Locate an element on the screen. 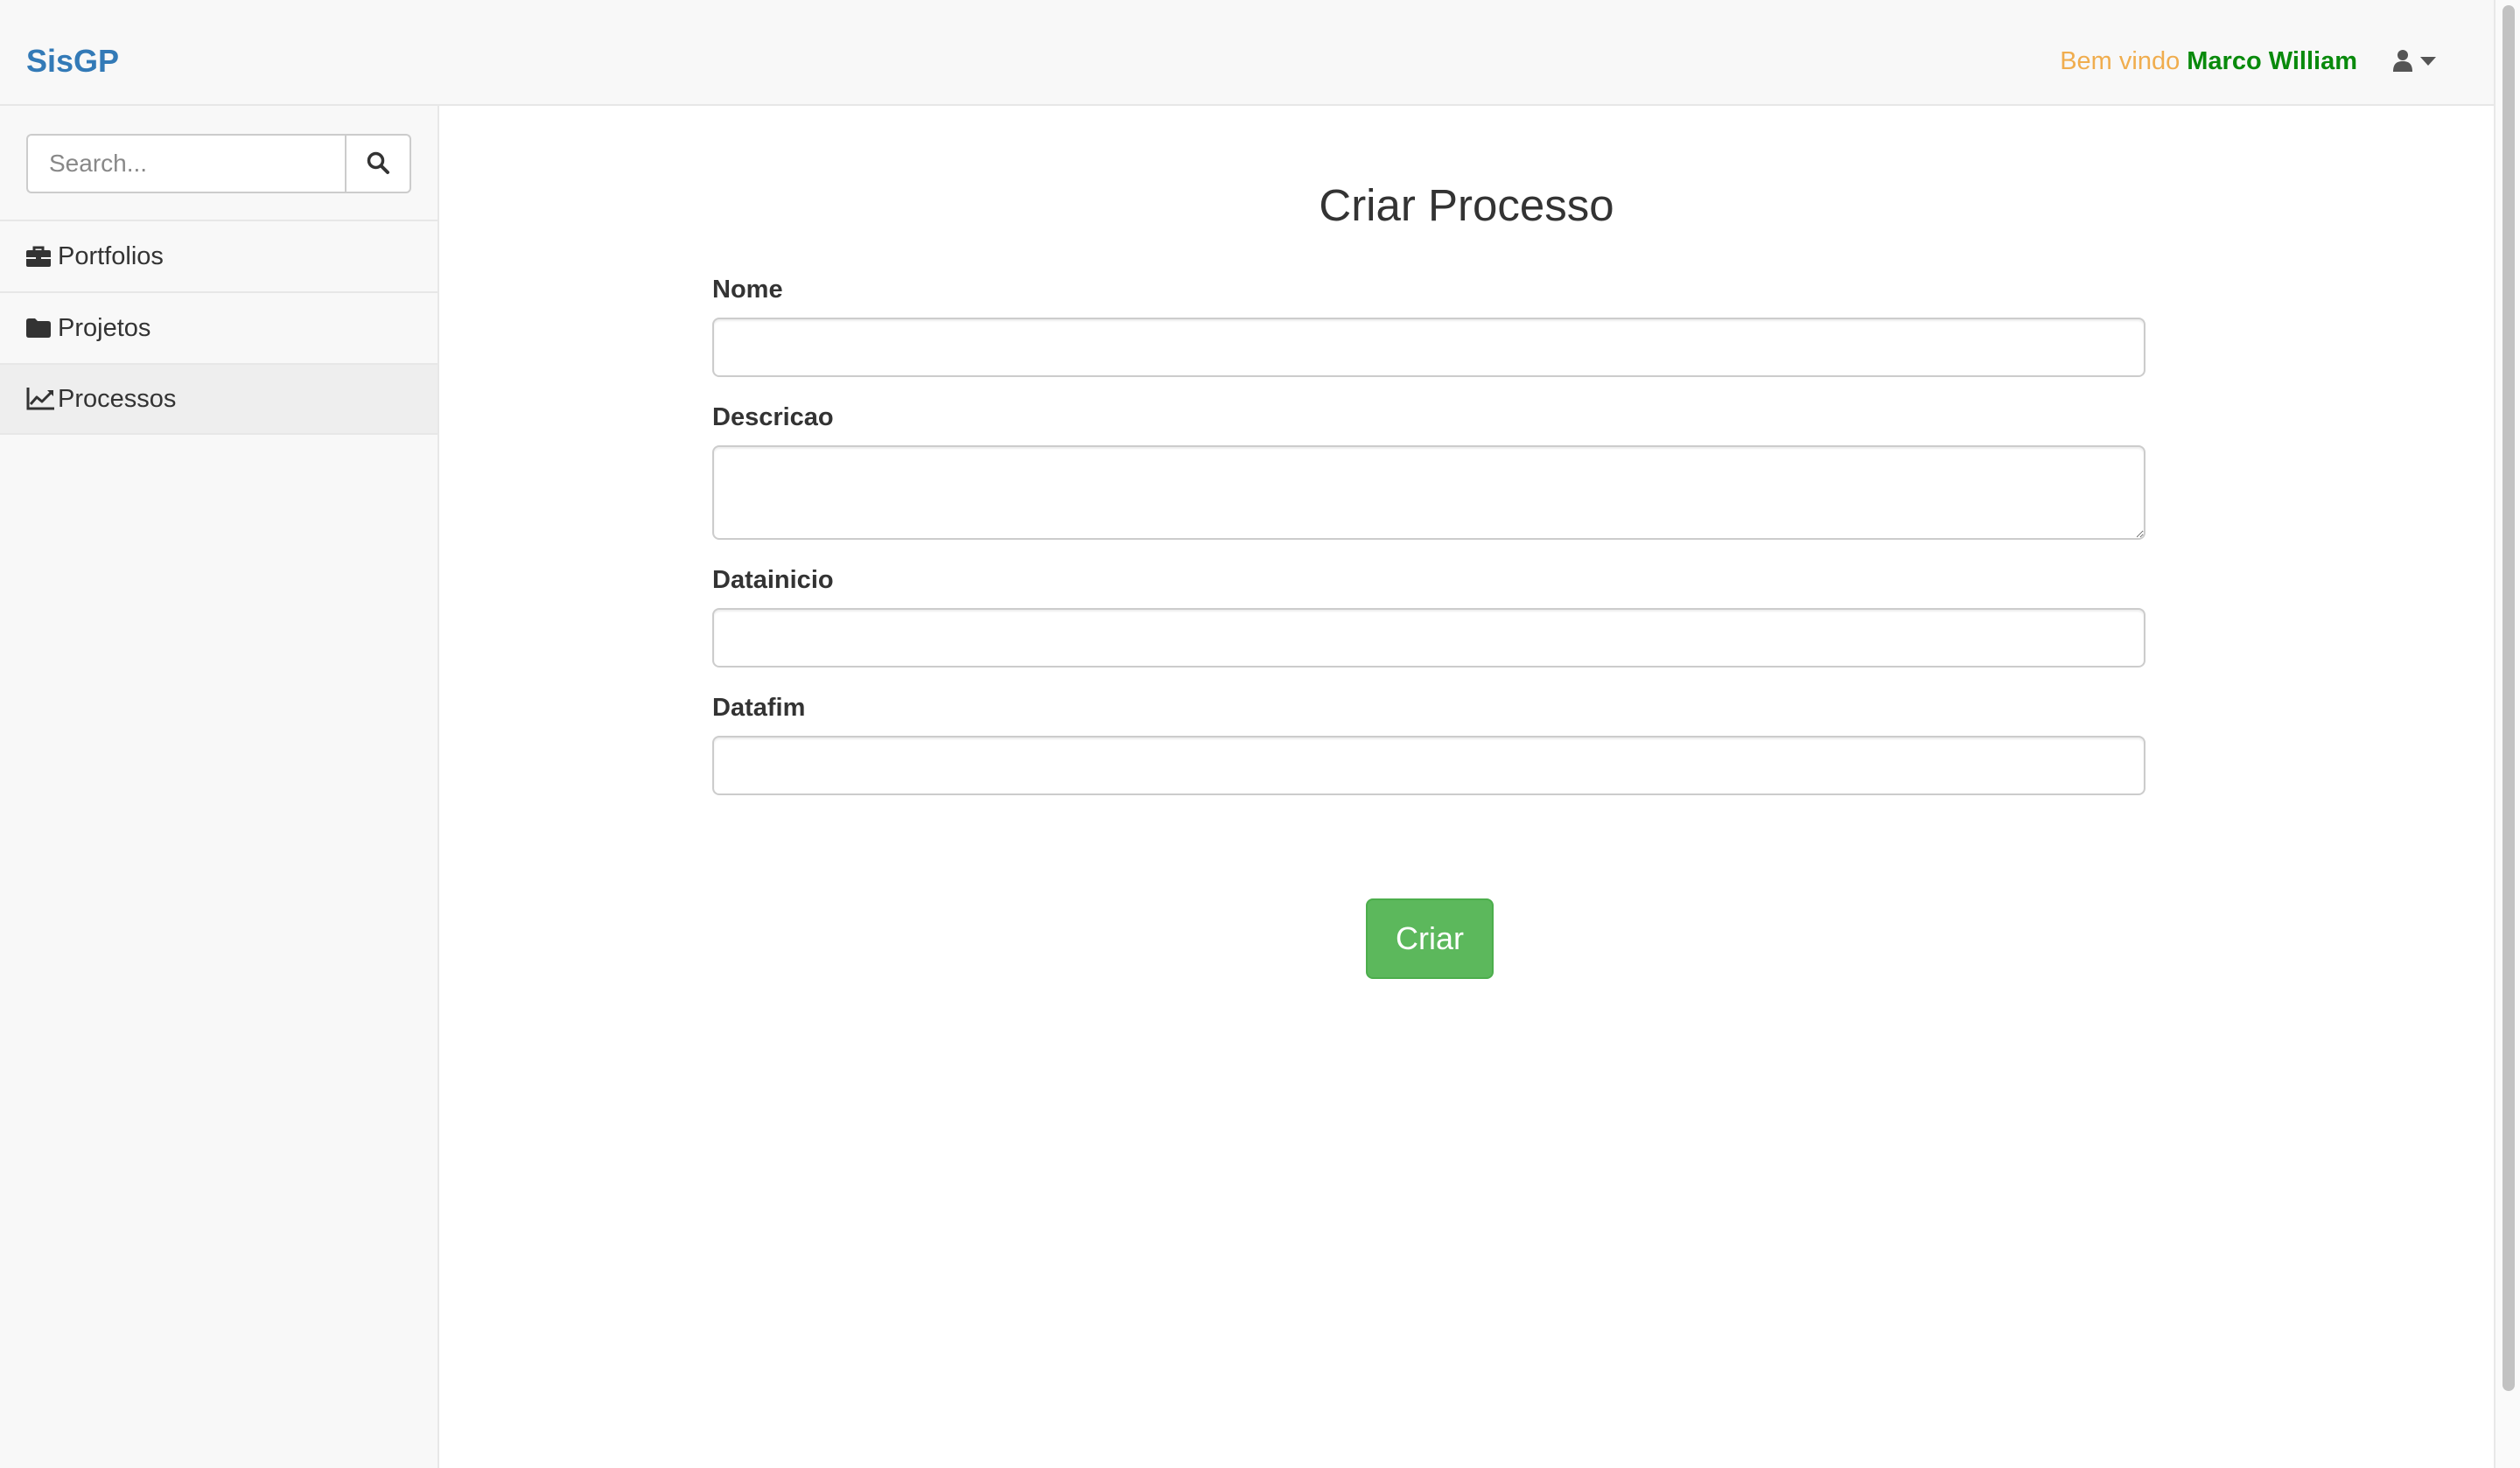 The image size is (2520, 1468). descricao-field is located at coordinates (1429, 492).